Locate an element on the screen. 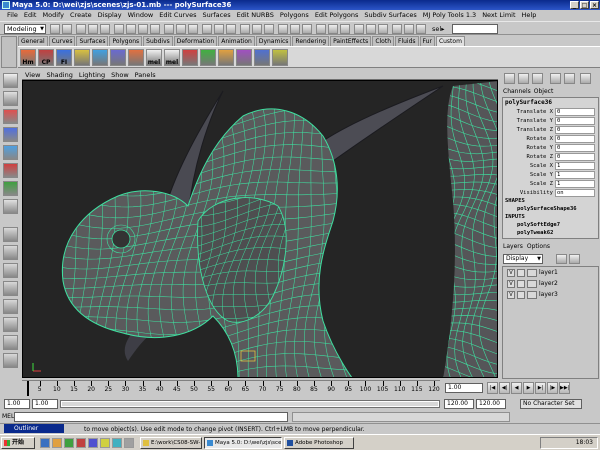 This screenshot has width=600, height=450. layout-hypershade-icon is located at coordinates (10, 324).